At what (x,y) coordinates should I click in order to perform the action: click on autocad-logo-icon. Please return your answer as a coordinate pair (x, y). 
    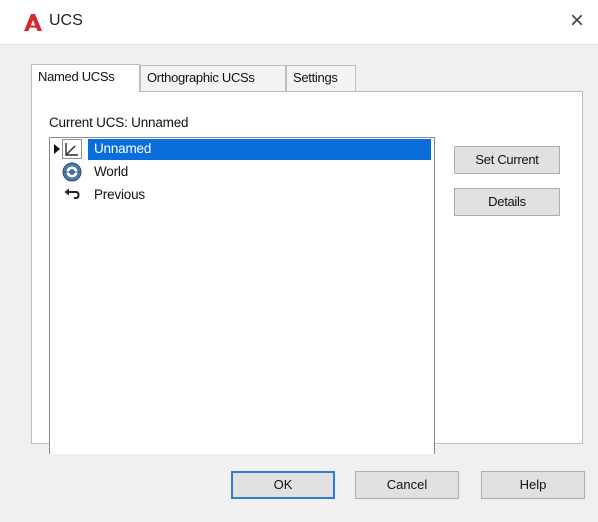
    Looking at the image, I should click on (33, 22).